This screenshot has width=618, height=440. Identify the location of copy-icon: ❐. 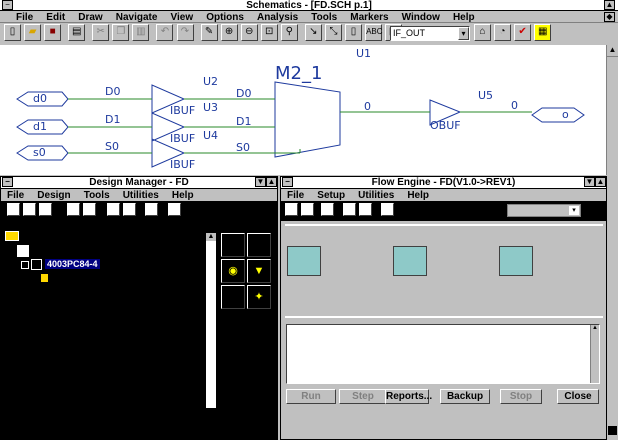
(121, 32).